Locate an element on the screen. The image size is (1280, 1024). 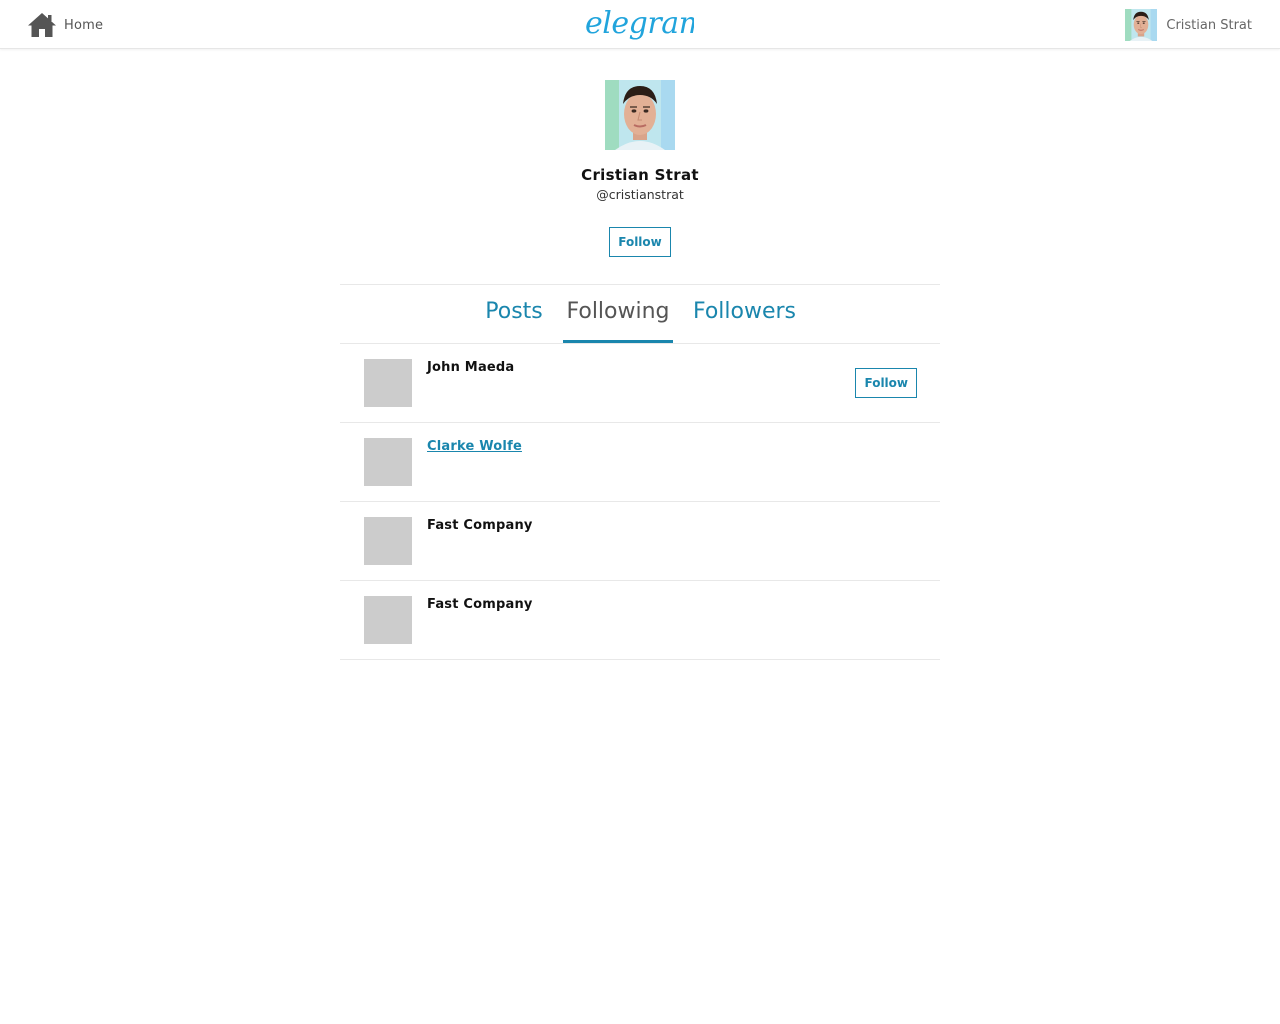
profile-follow-button: Follow is located at coordinates (640, 242).